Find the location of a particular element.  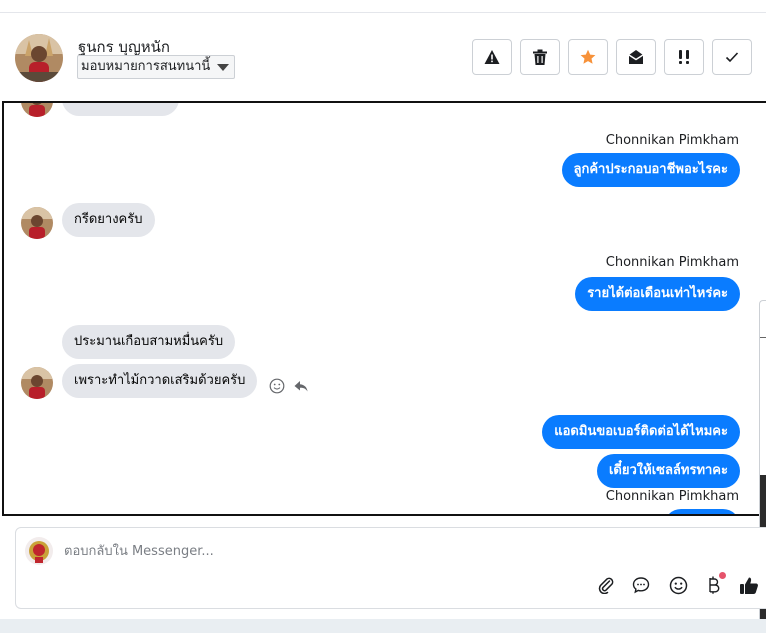

follow-up-button is located at coordinates (684, 57).